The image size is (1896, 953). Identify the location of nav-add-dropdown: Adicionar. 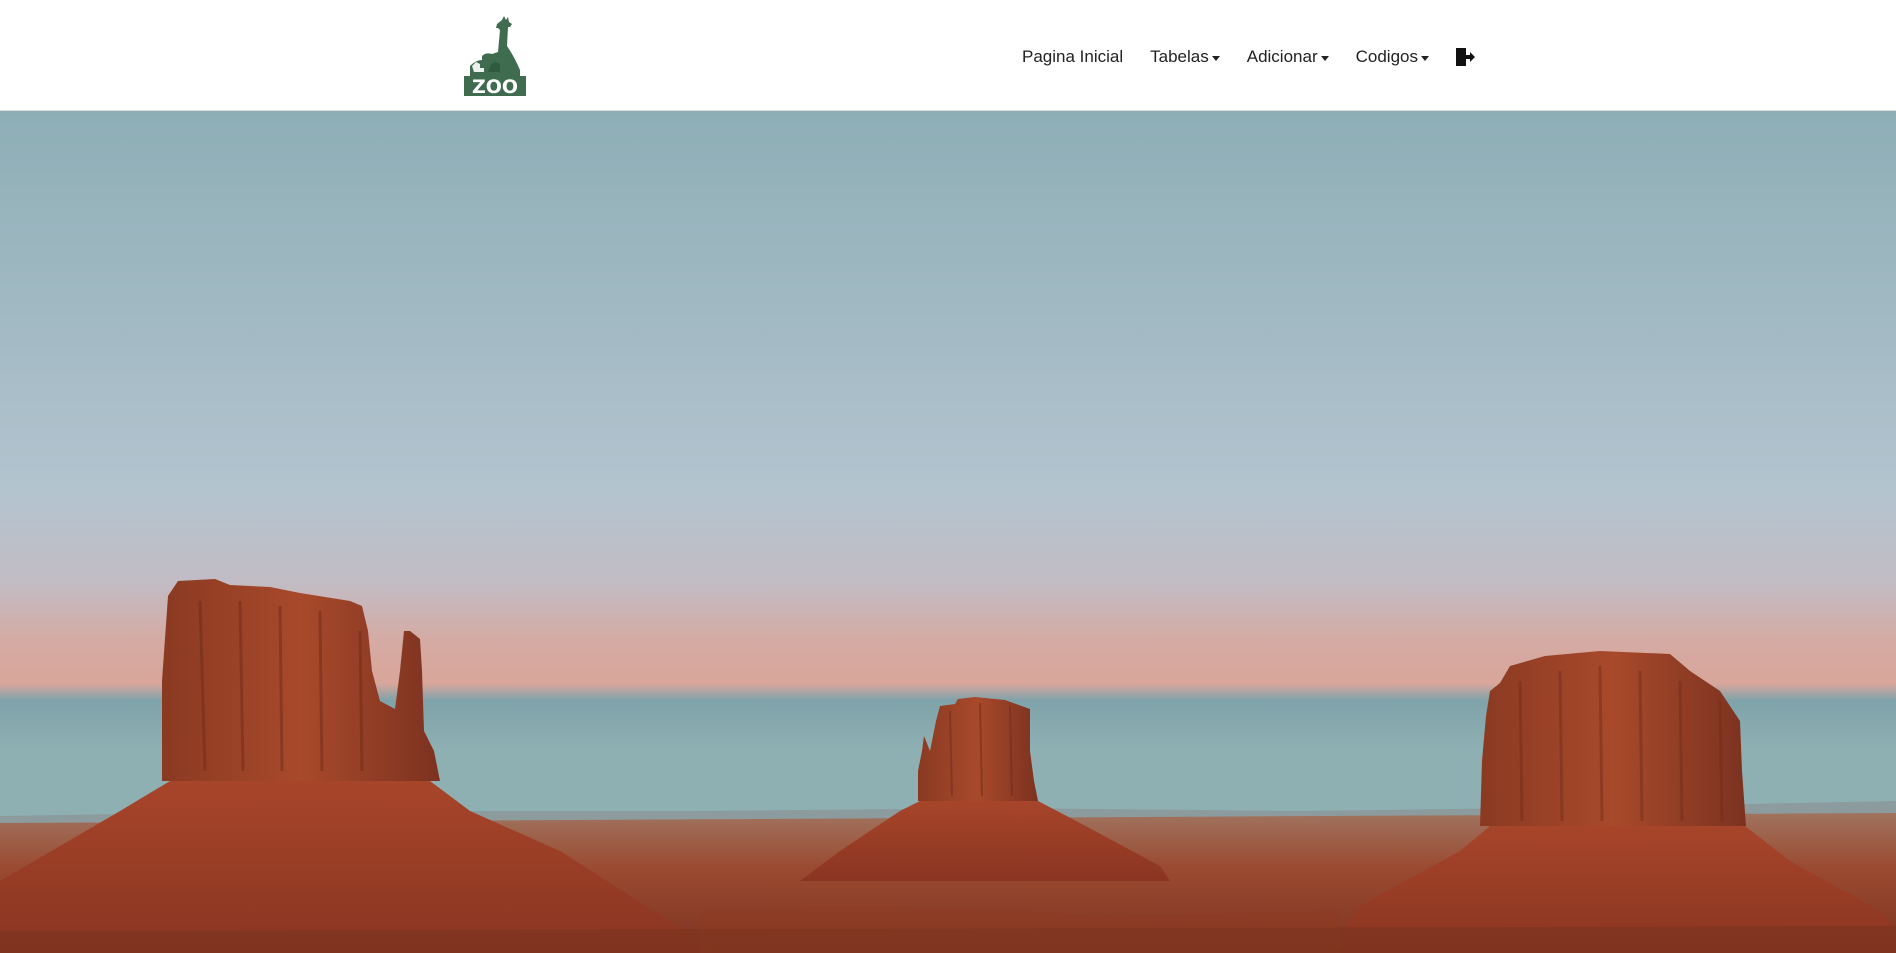
(1288, 57).